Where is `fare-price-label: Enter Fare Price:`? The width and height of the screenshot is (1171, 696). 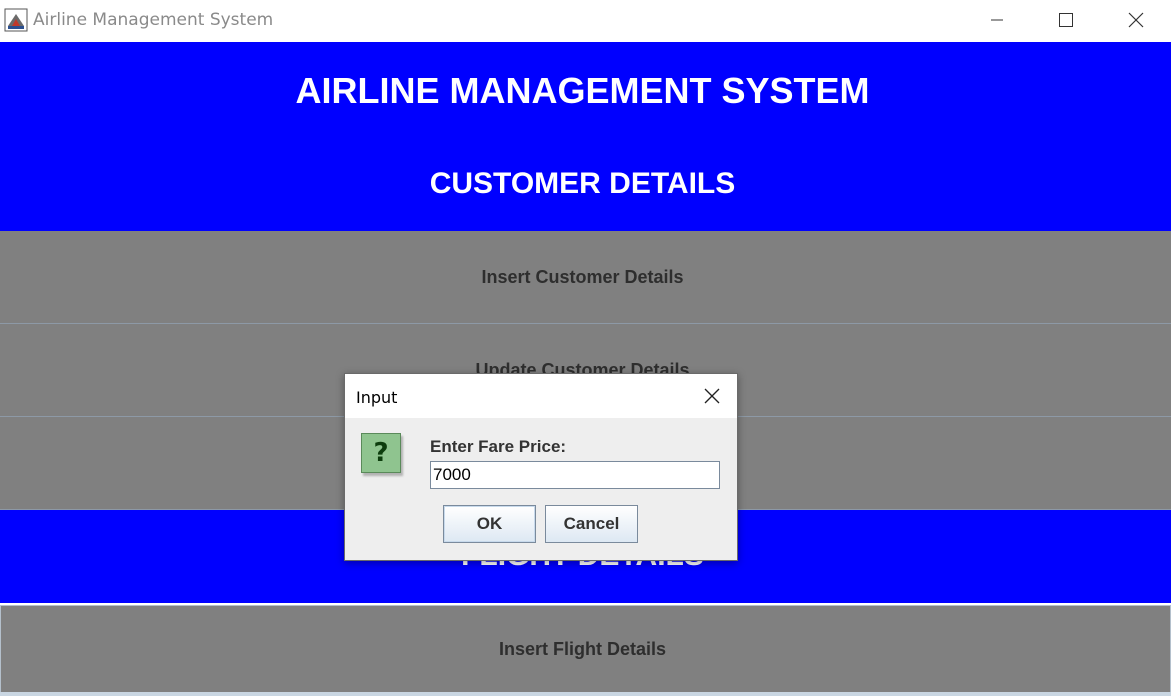
fare-price-label: Enter Fare Price: is located at coordinates (498, 446).